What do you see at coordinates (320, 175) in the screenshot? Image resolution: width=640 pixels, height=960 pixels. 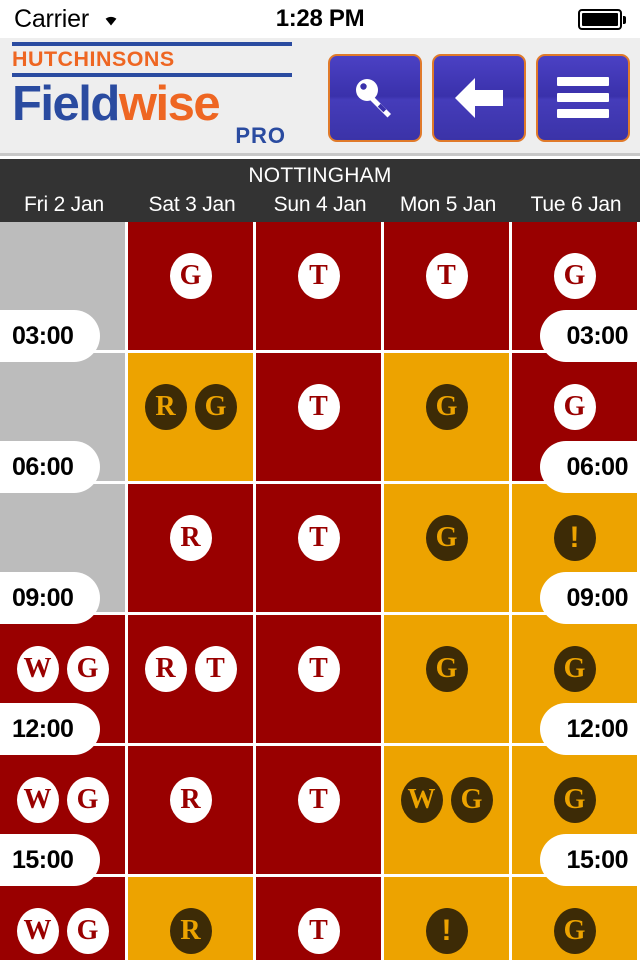 I see `location-title: NOTTINGHAM` at bounding box center [320, 175].